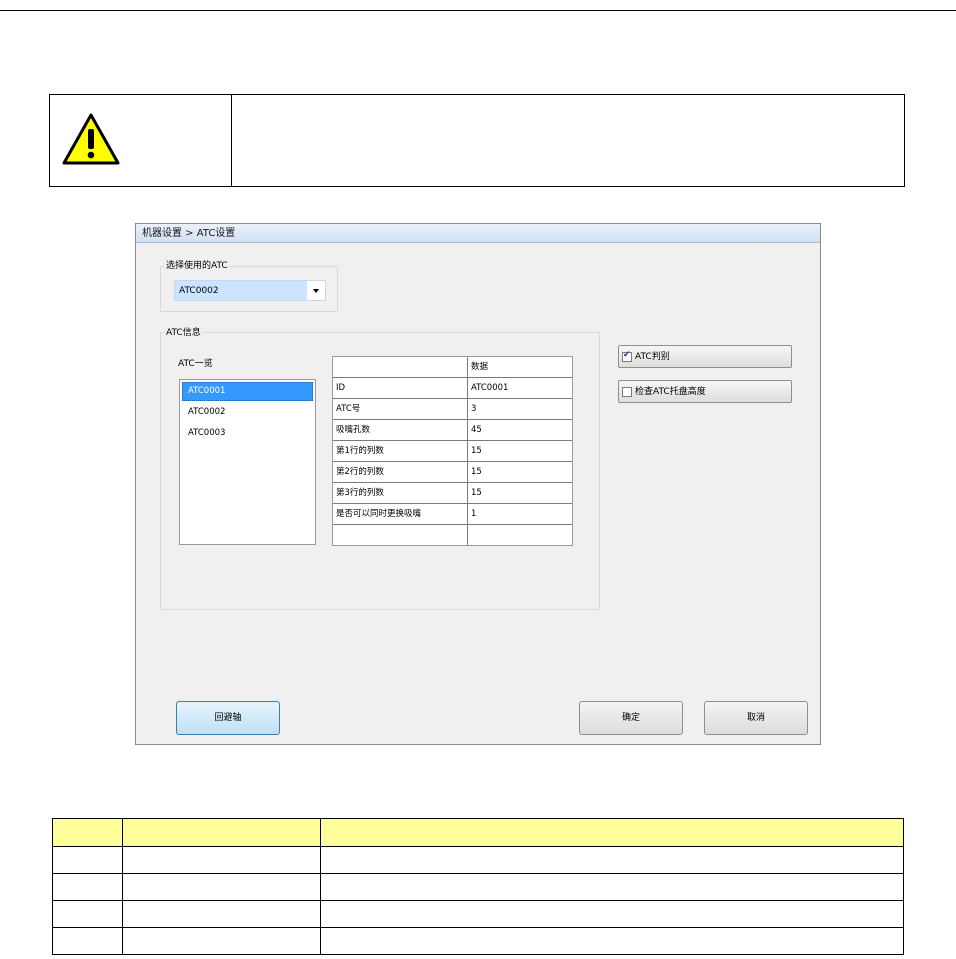 This screenshot has width=956, height=959. What do you see at coordinates (520, 409) in the screenshot?
I see `grid-row-value: 3` at bounding box center [520, 409].